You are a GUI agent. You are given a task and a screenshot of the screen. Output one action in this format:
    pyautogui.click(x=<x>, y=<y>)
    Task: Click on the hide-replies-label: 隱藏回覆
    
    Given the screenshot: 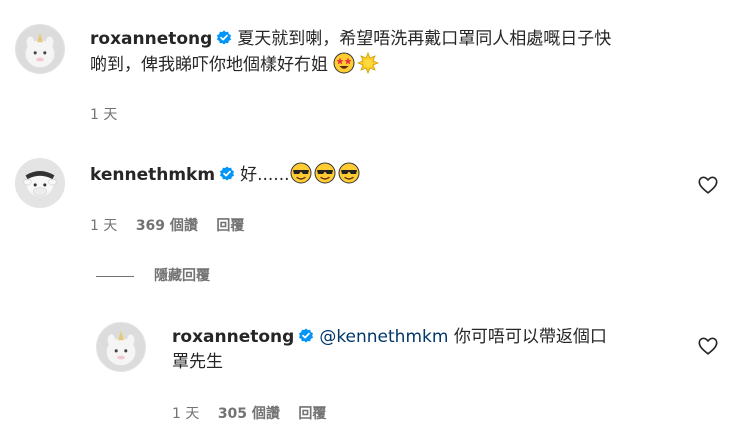 What is the action you would take?
    pyautogui.click(x=182, y=276)
    